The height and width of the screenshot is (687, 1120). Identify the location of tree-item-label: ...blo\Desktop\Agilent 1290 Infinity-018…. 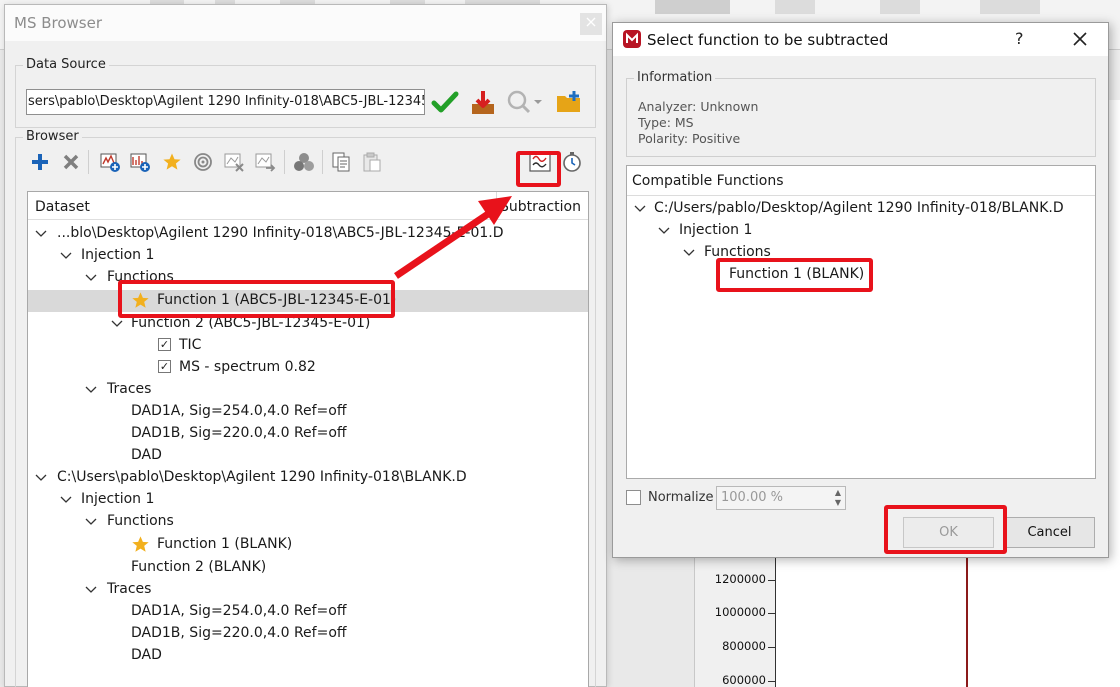
(280, 233).